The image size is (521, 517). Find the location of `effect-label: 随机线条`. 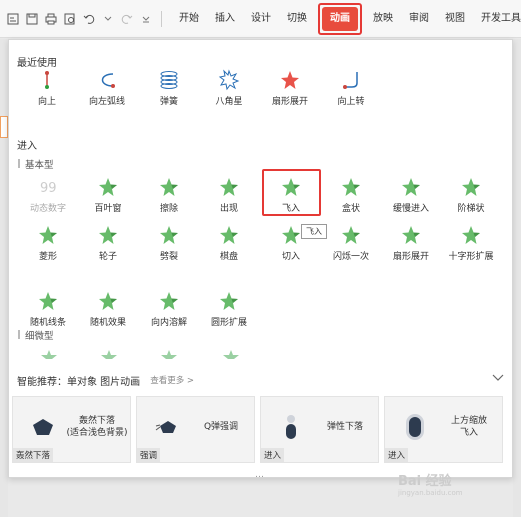

effect-label: 随机线条 is located at coordinates (47, 323).